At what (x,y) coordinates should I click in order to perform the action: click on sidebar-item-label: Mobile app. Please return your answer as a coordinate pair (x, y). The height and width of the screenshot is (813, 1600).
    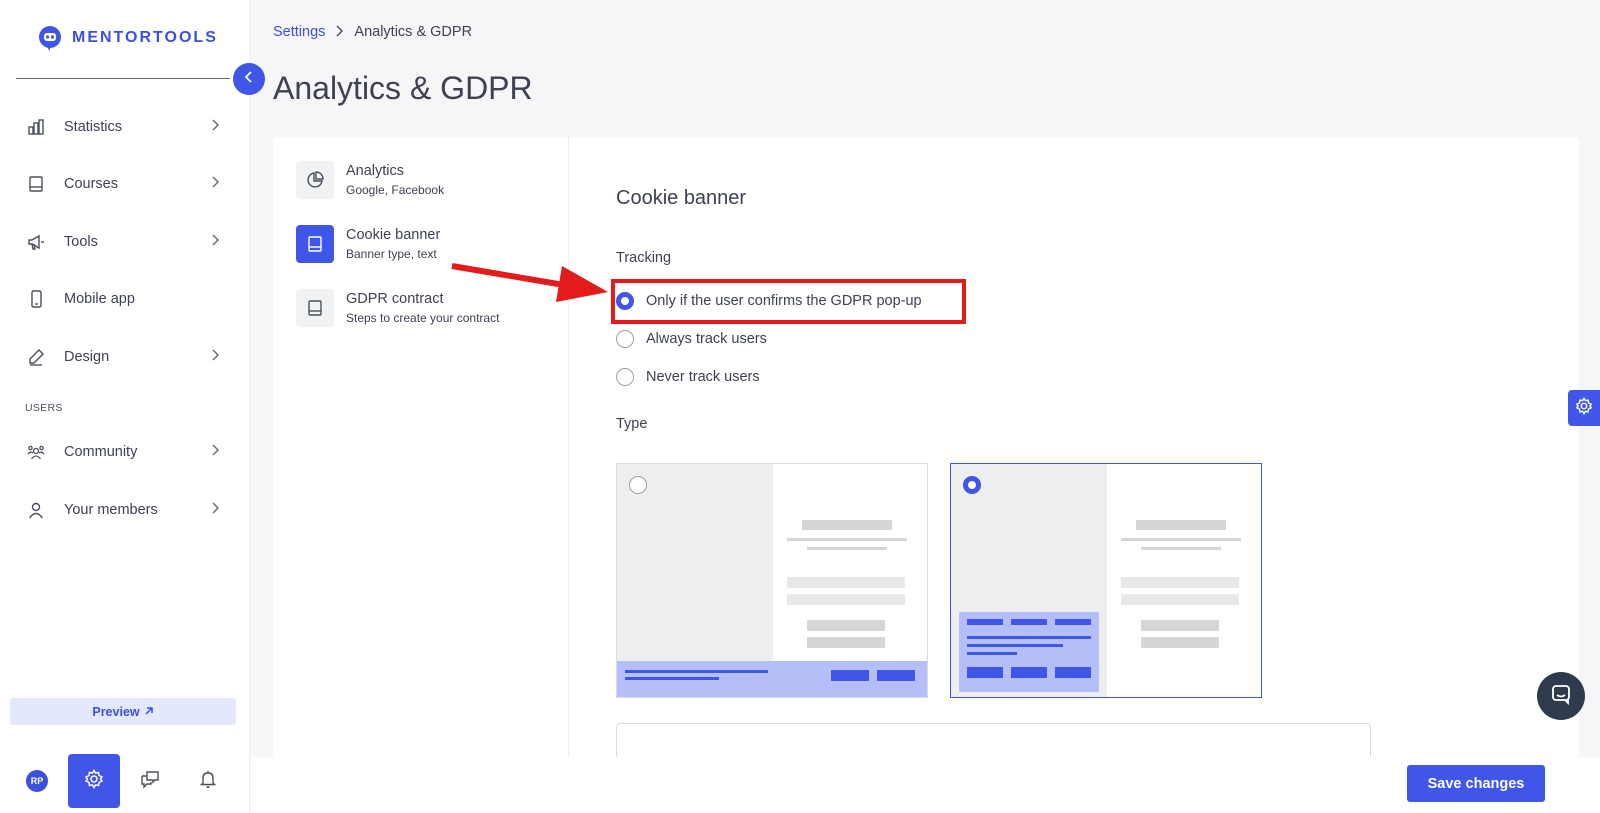
    Looking at the image, I should click on (99, 299).